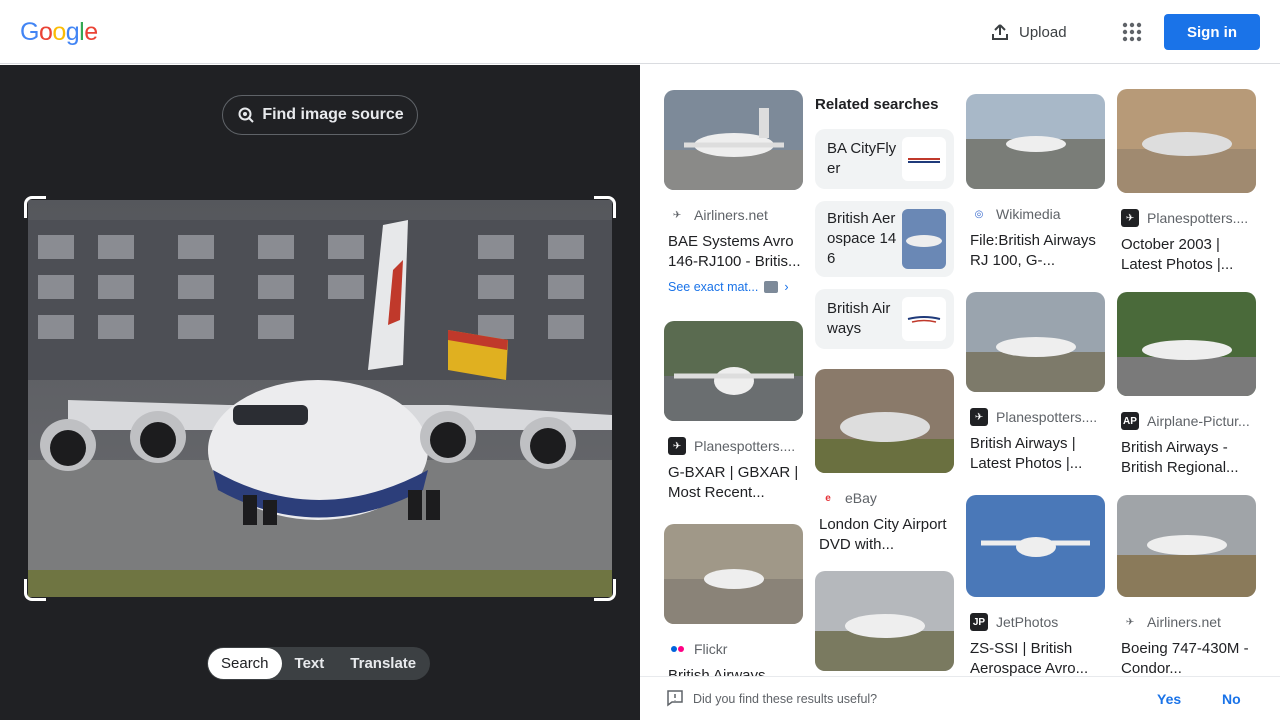  What do you see at coordinates (310, 663) in the screenshot?
I see `tab-text: Text` at bounding box center [310, 663].